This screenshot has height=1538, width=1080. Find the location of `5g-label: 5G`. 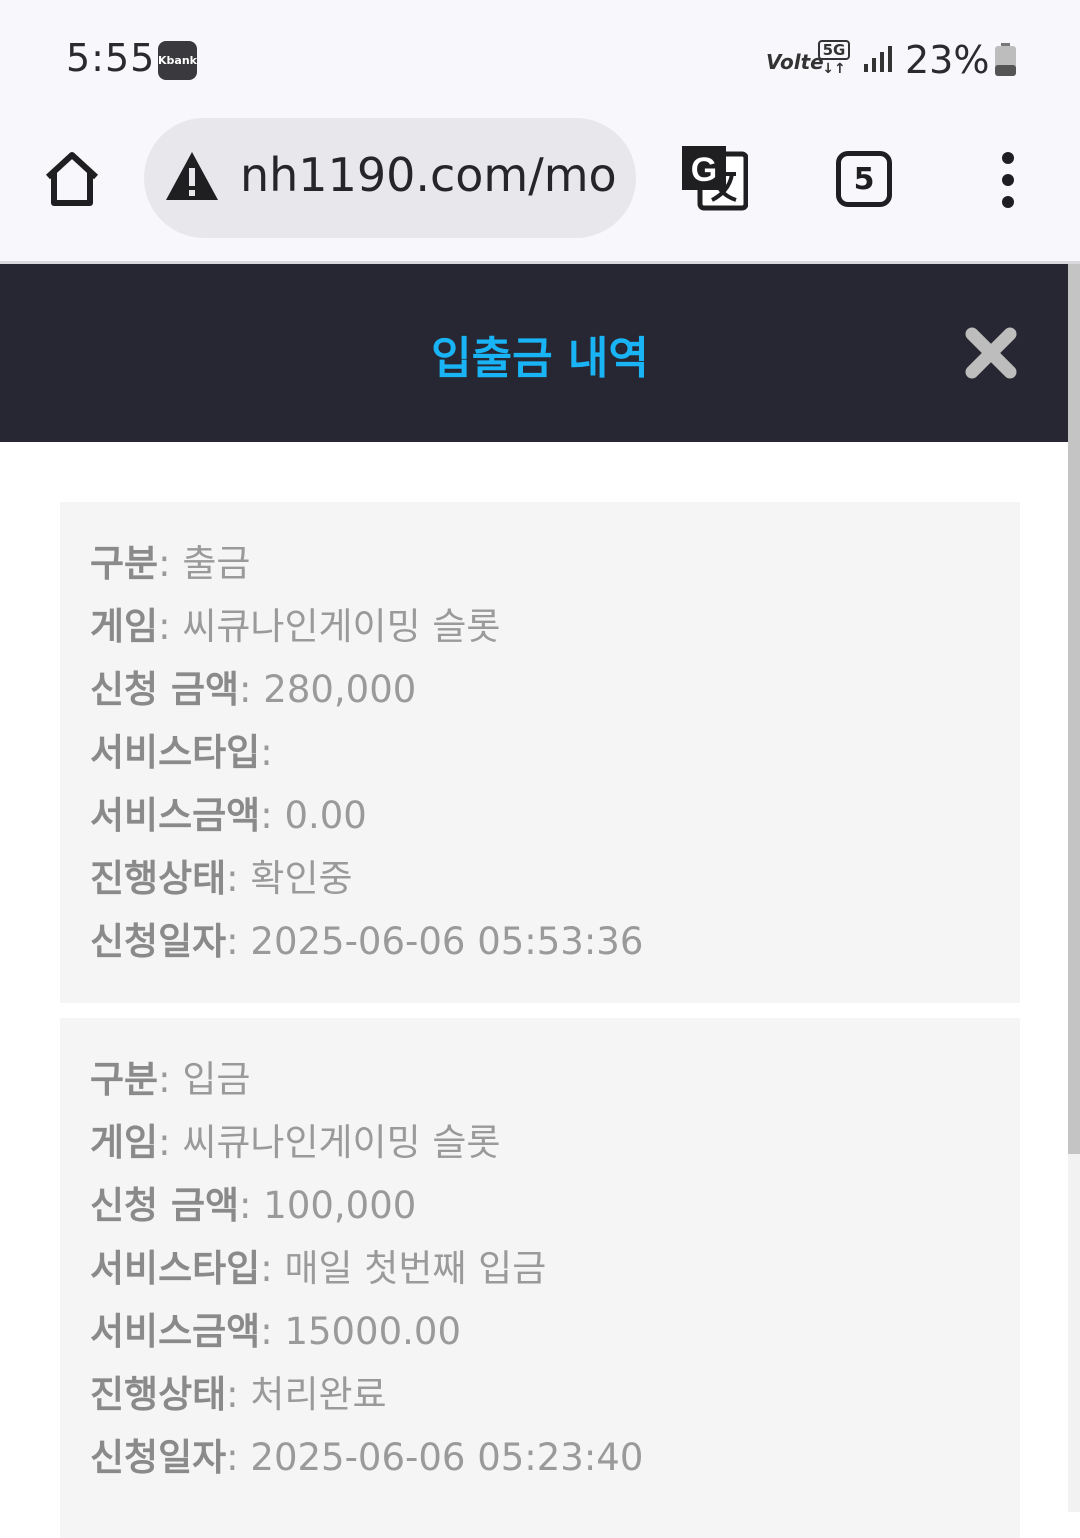

5g-label: 5G is located at coordinates (834, 50).